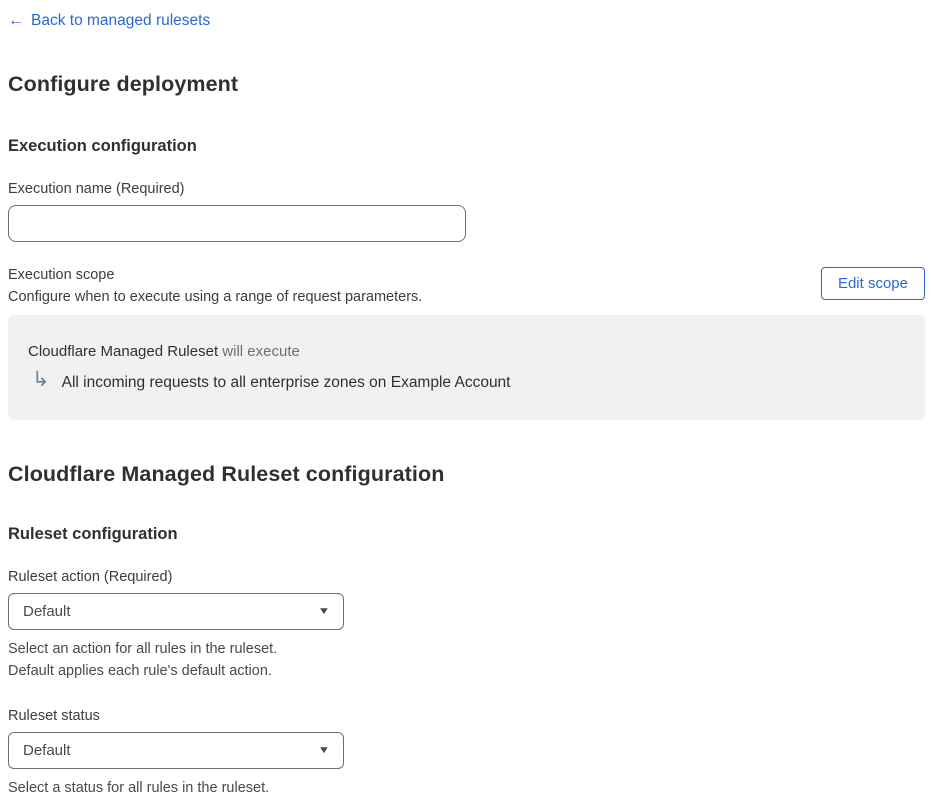 This screenshot has height=799, width=931. What do you see at coordinates (41, 379) in the screenshot?
I see `branch-arrow-icon: ↳` at bounding box center [41, 379].